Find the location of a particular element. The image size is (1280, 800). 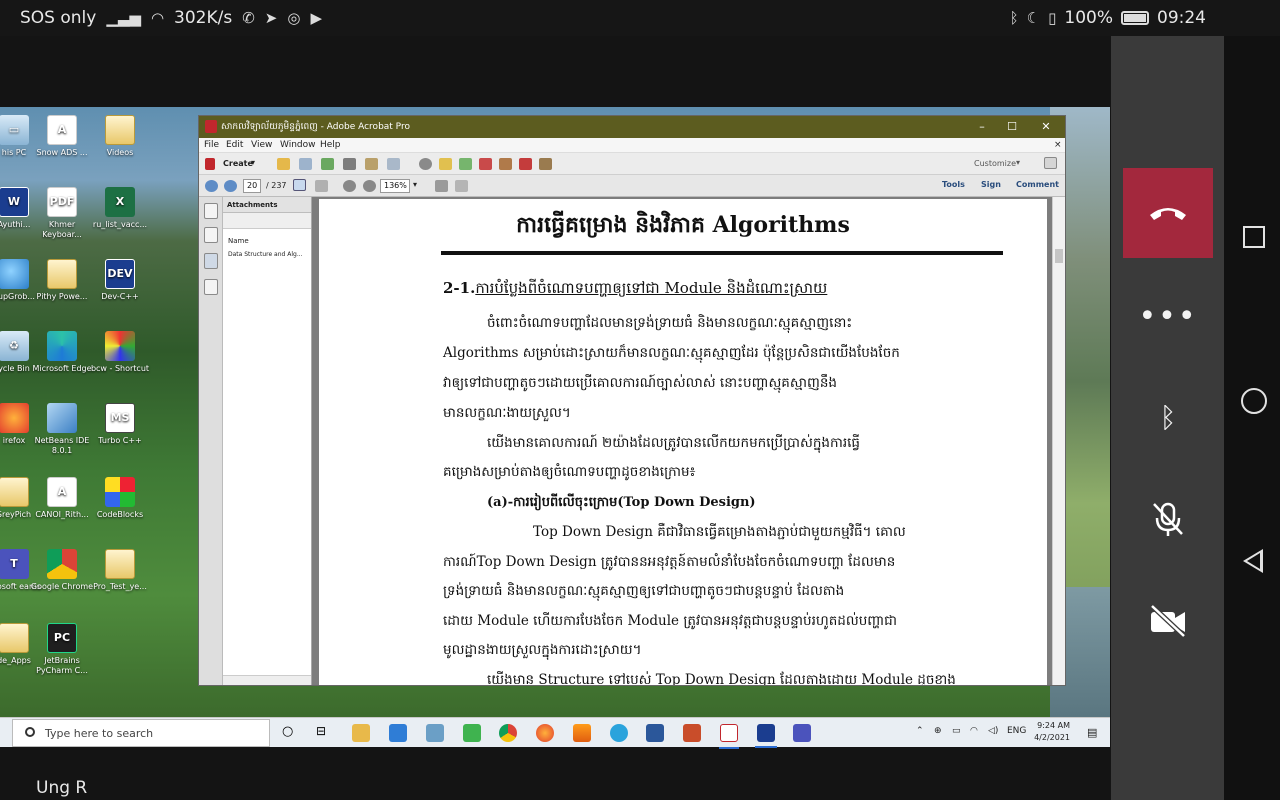

attachments-icon is located at coordinates (211, 261).